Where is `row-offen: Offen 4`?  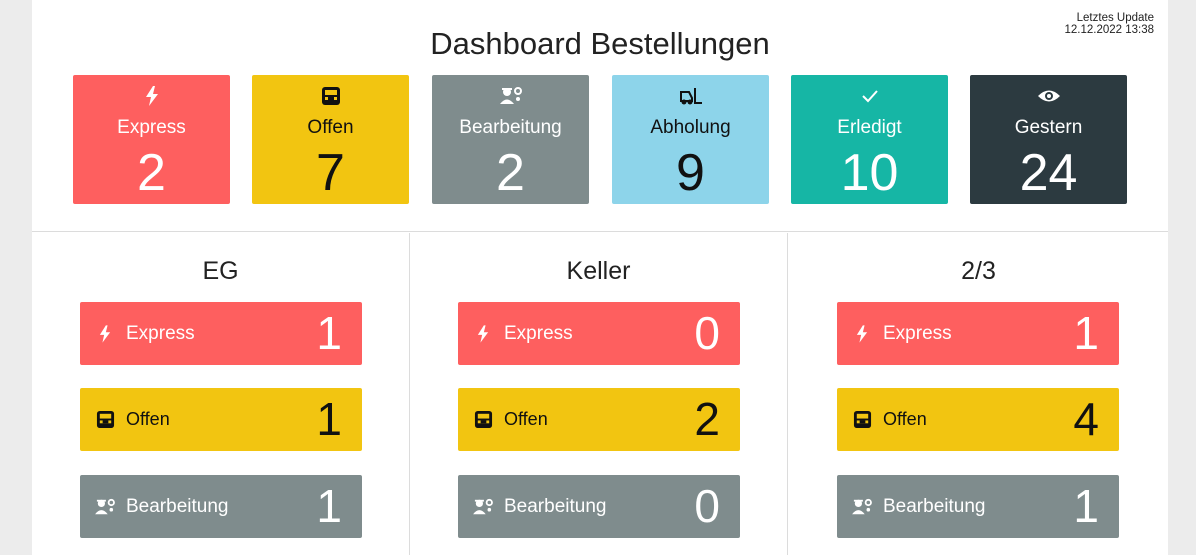 row-offen: Offen 4 is located at coordinates (978, 419).